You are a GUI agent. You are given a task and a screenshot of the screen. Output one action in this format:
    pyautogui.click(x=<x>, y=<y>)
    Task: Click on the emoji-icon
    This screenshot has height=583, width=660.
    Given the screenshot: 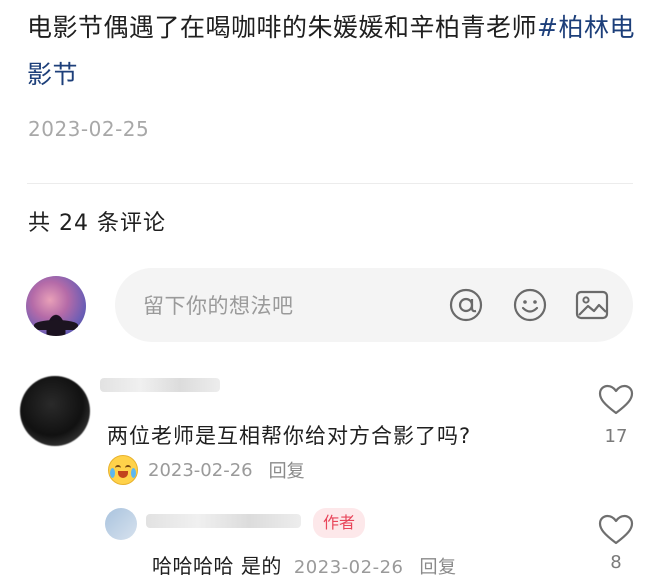 What is the action you would take?
    pyautogui.click(x=530, y=305)
    